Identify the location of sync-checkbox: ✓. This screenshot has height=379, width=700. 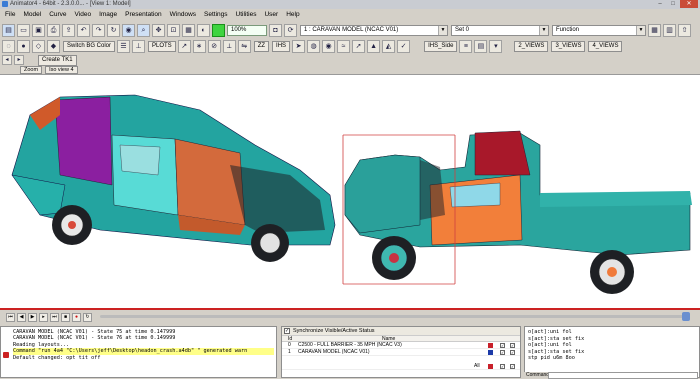
(287, 331).